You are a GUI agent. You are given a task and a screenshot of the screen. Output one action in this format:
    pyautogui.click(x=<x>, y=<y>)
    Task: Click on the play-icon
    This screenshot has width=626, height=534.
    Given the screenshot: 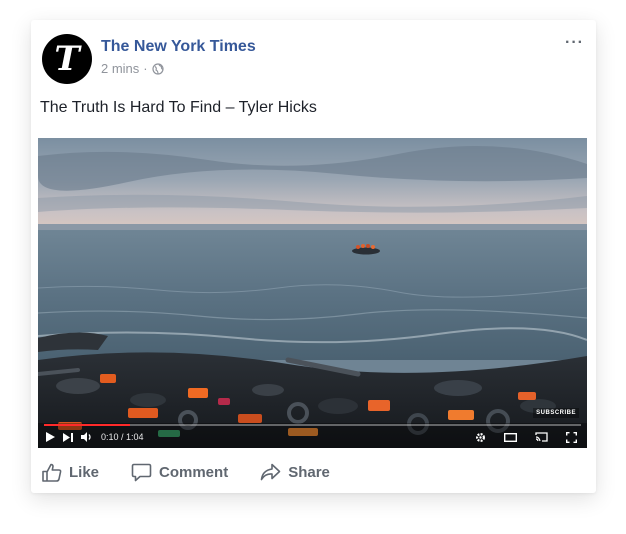 What is the action you would take?
    pyautogui.click(x=50, y=437)
    